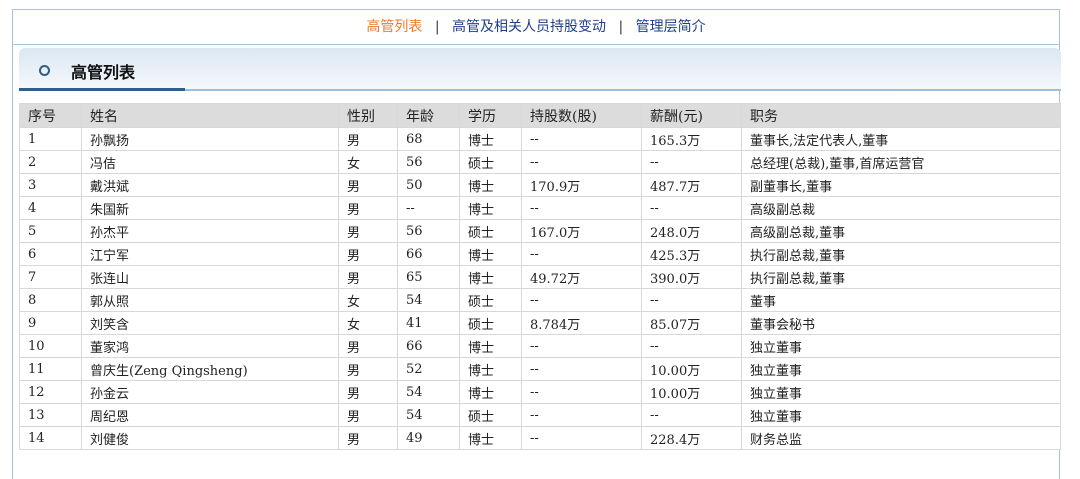 The width and height of the screenshot is (1080, 479). I want to click on cell-shares: 49.72万, so click(581, 277).